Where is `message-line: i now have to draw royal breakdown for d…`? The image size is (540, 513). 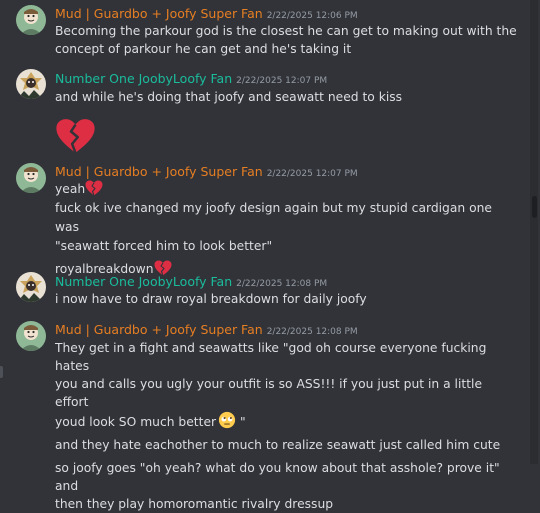
message-line: i now have to draw royal breakdown for d… is located at coordinates (211, 299).